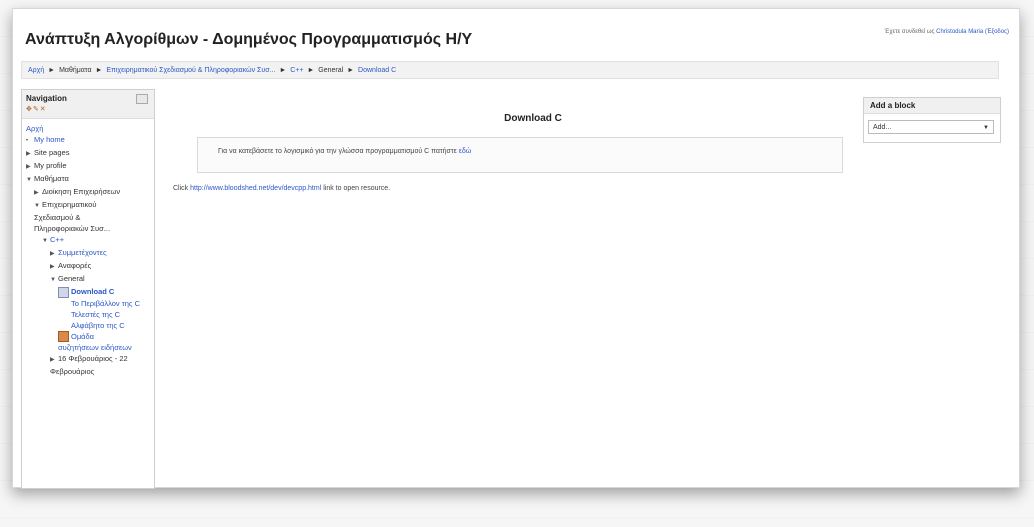  Describe the element at coordinates (88, 104) in the screenshot. I see `navigation-header: Navigation ✥✎✕` at that location.